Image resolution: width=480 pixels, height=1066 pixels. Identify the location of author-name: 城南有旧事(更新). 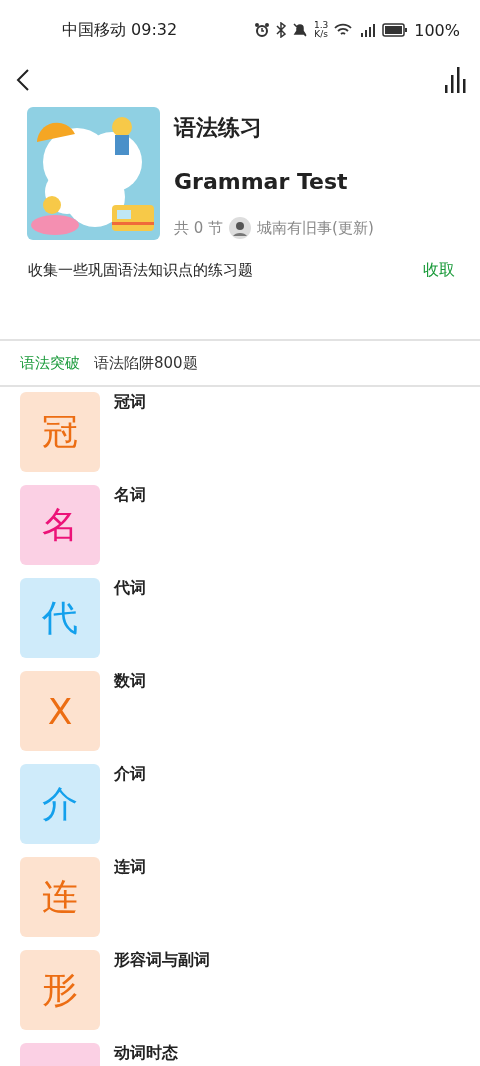
(315, 228).